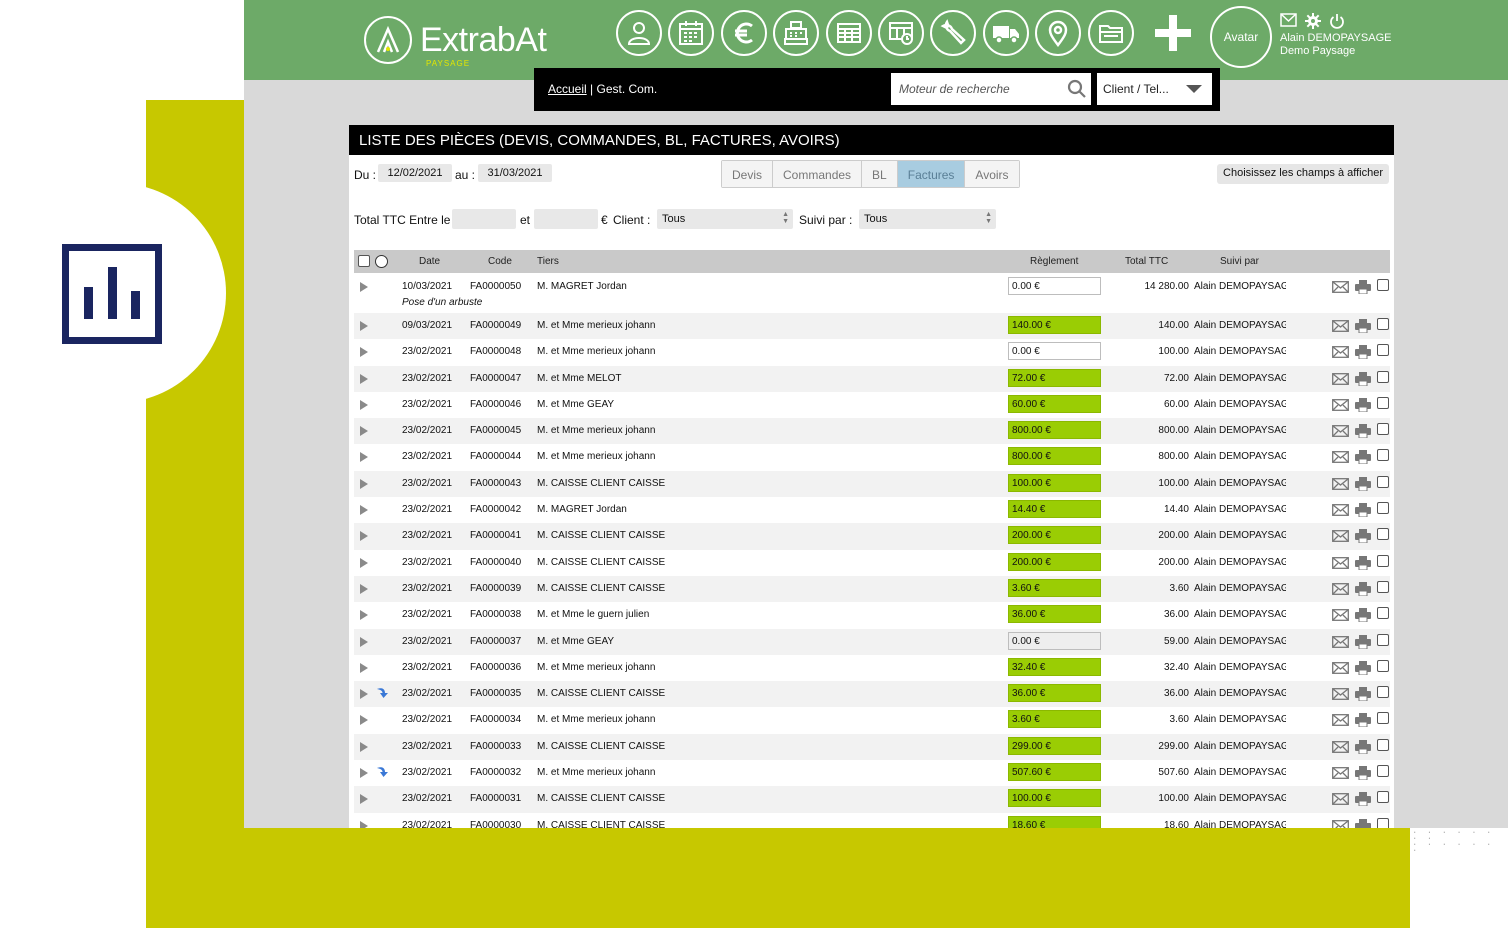 The height and width of the screenshot is (928, 1508). What do you see at coordinates (1054, 509) in the screenshot?
I see `payment-field: 14.40 €` at bounding box center [1054, 509].